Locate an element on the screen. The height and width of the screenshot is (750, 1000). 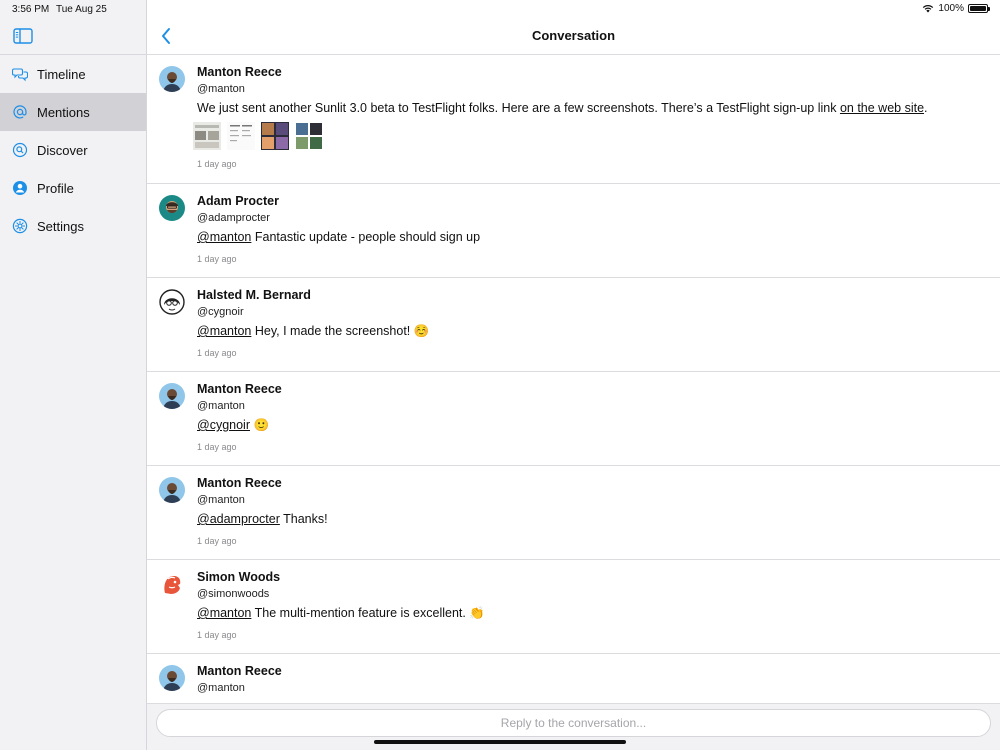
battery-icon is located at coordinates (979, 8).